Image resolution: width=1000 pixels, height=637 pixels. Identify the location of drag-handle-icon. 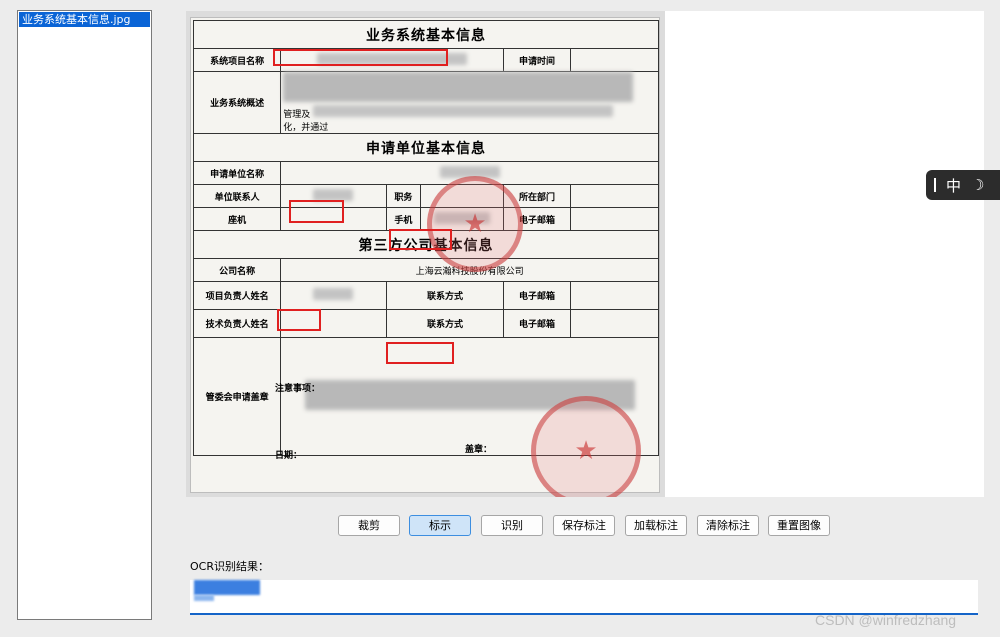
(935, 185).